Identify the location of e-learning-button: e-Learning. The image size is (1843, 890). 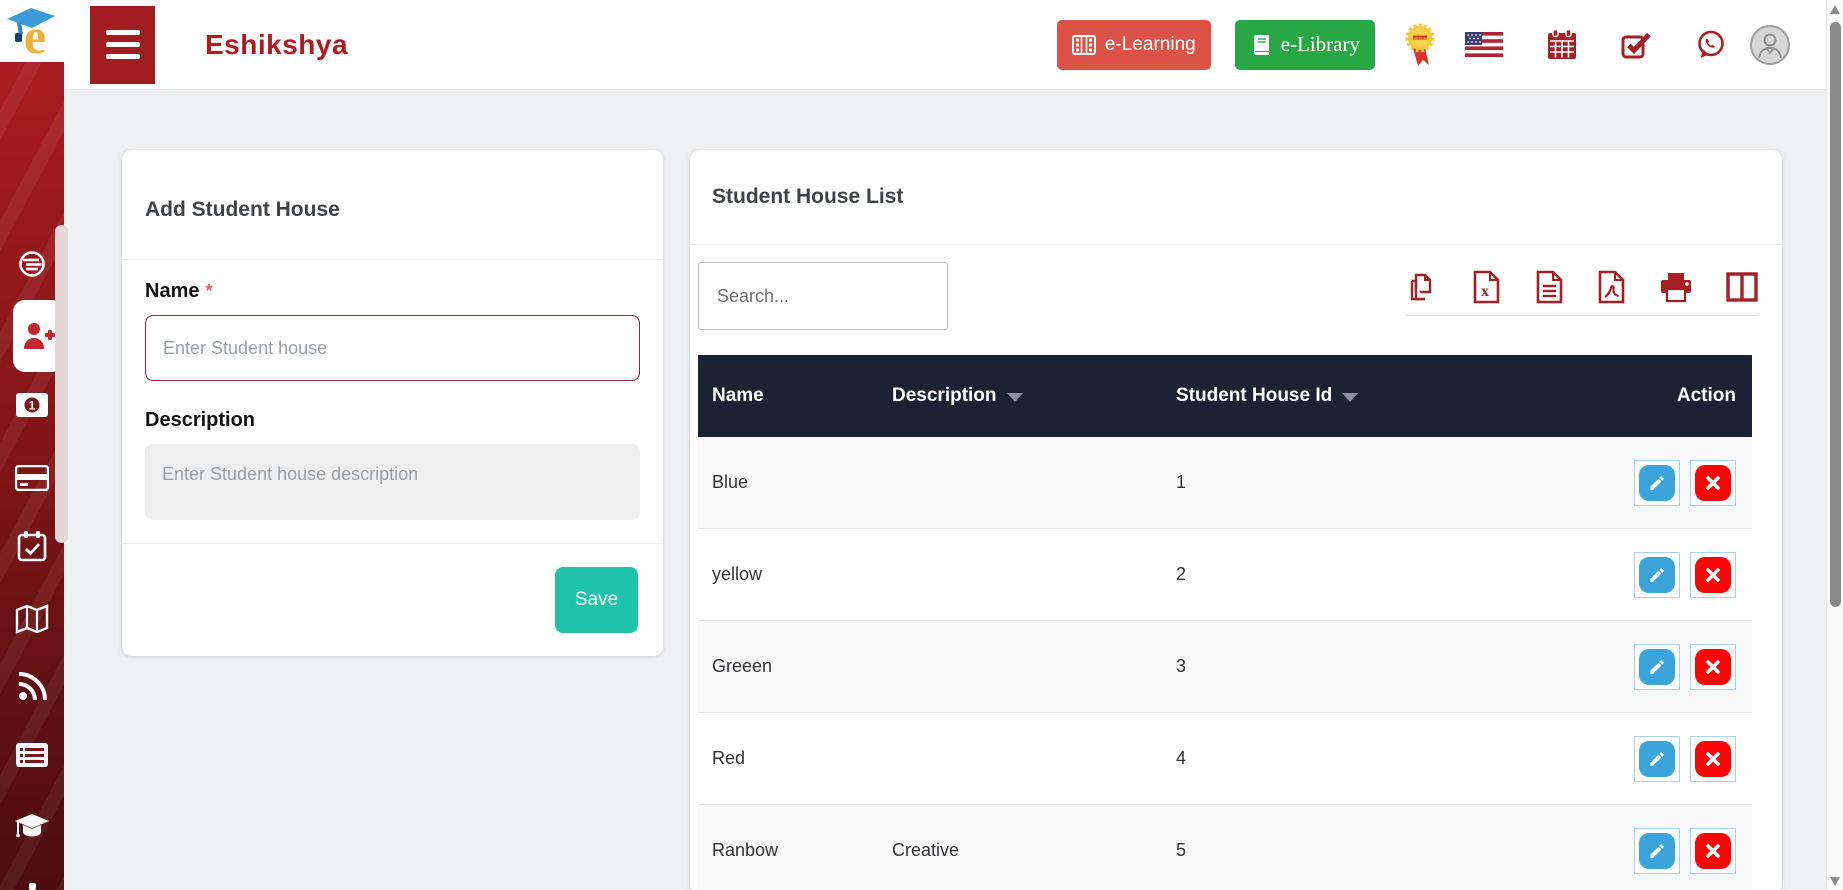
(1133, 44).